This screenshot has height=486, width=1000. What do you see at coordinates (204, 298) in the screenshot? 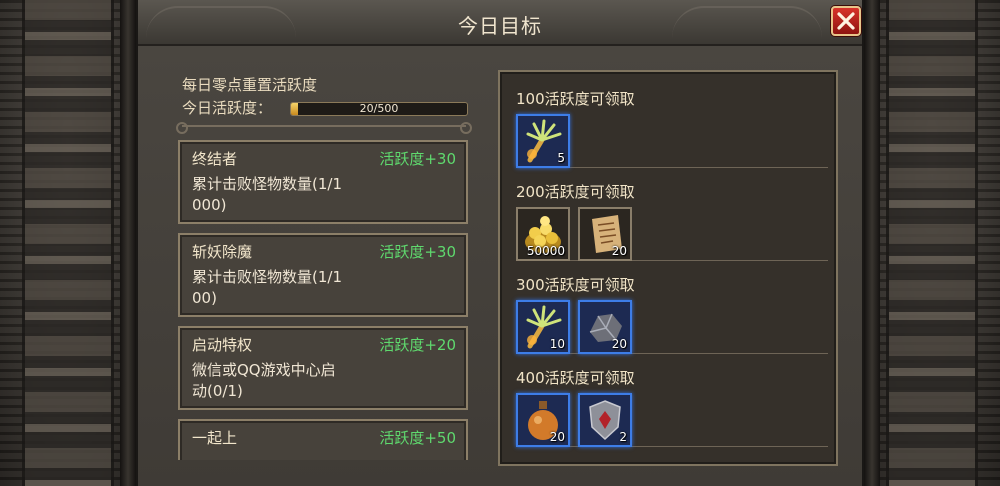
I see `task-desc-line: 00)` at bounding box center [204, 298].